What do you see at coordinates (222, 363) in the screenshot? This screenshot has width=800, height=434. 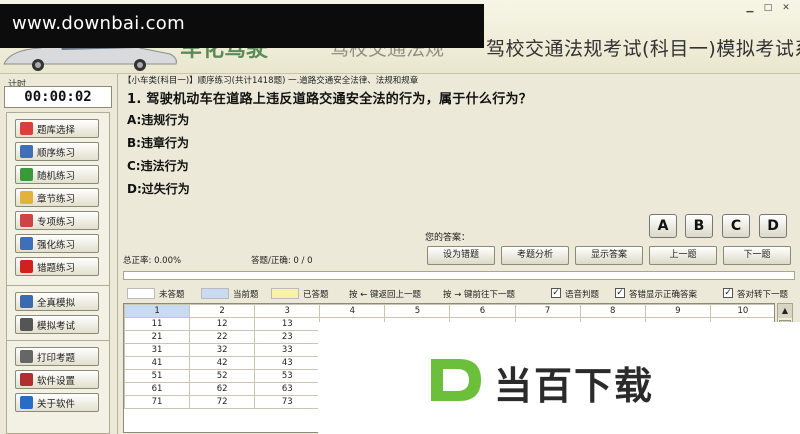 I see `question-cell: 42` at bounding box center [222, 363].